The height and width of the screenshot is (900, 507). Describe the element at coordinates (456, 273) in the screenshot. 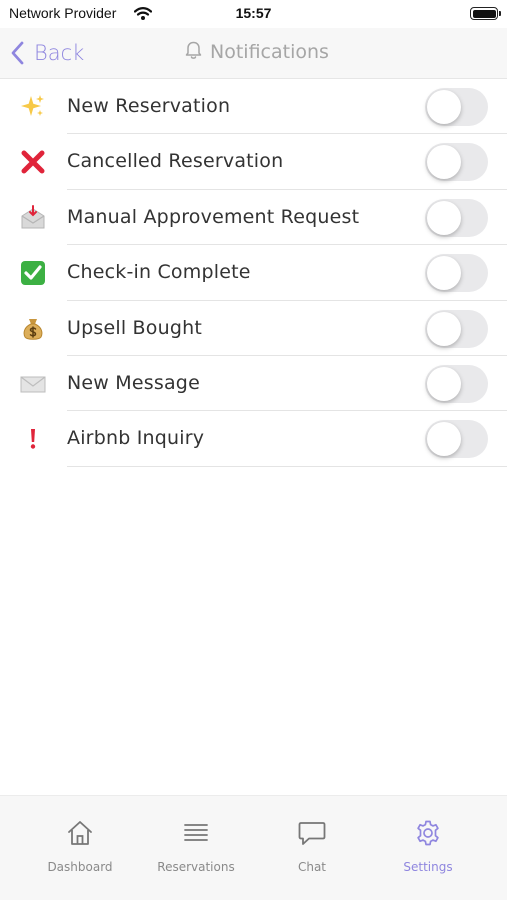

I see `check-in-toggle` at that location.